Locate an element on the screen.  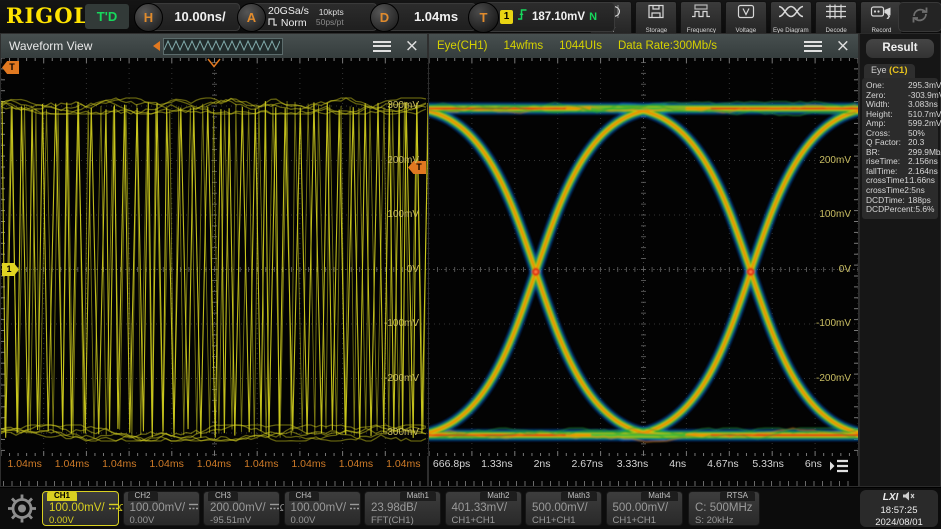
acquire-knob: A is located at coordinates (251, 17).